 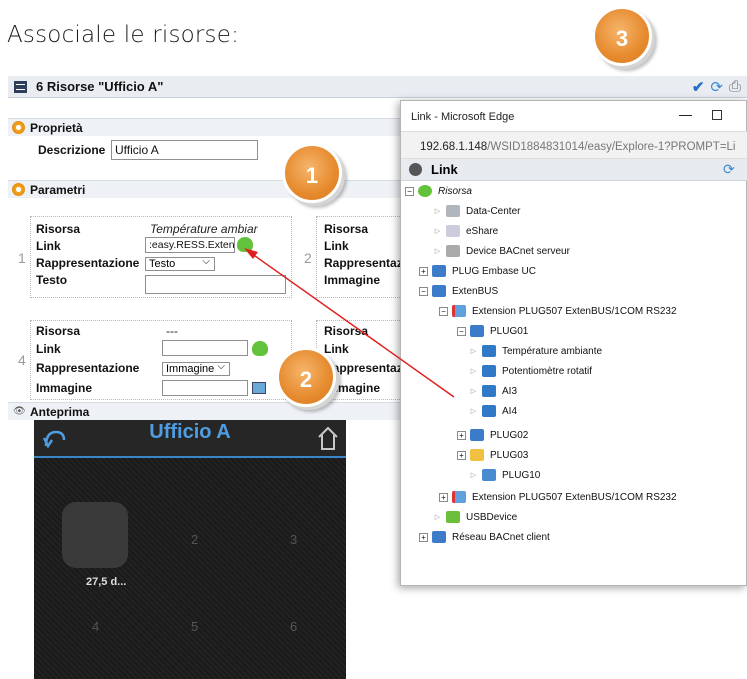 I want to click on tile-number: 5, so click(x=195, y=626).